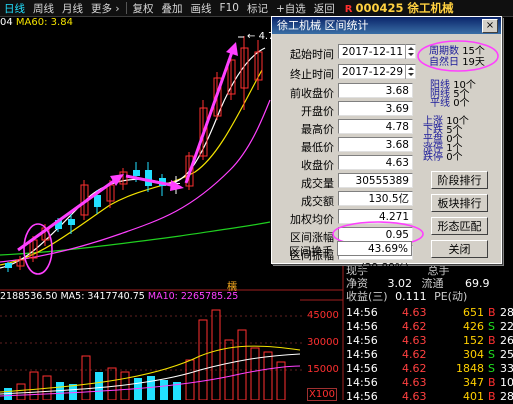 Image resolution: width=513 pixels, height=404 pixels. What do you see at coordinates (201, 8) in the screenshot?
I see `draw-line-button: 画线` at bounding box center [201, 8].